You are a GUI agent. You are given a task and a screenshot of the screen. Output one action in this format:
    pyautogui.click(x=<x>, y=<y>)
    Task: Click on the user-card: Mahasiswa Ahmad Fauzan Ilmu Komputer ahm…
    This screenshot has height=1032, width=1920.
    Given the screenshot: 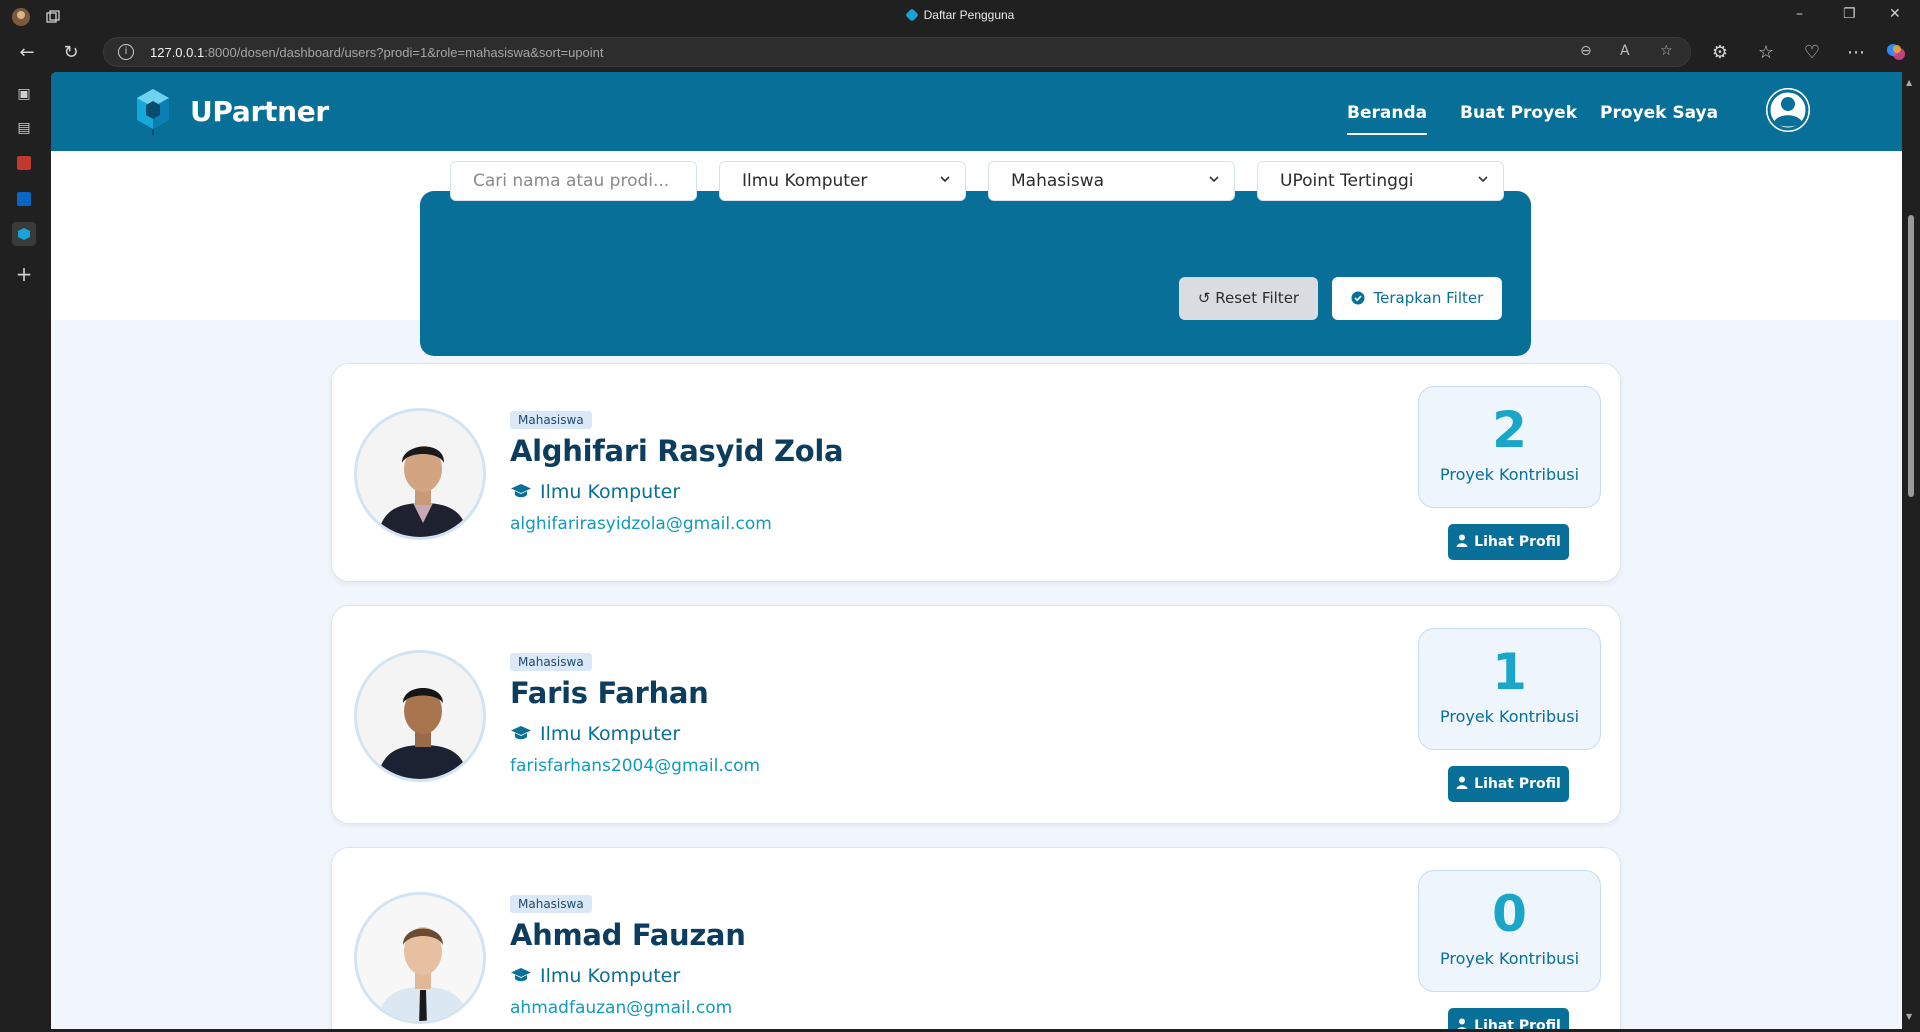 What is the action you would take?
    pyautogui.click(x=976, y=938)
    